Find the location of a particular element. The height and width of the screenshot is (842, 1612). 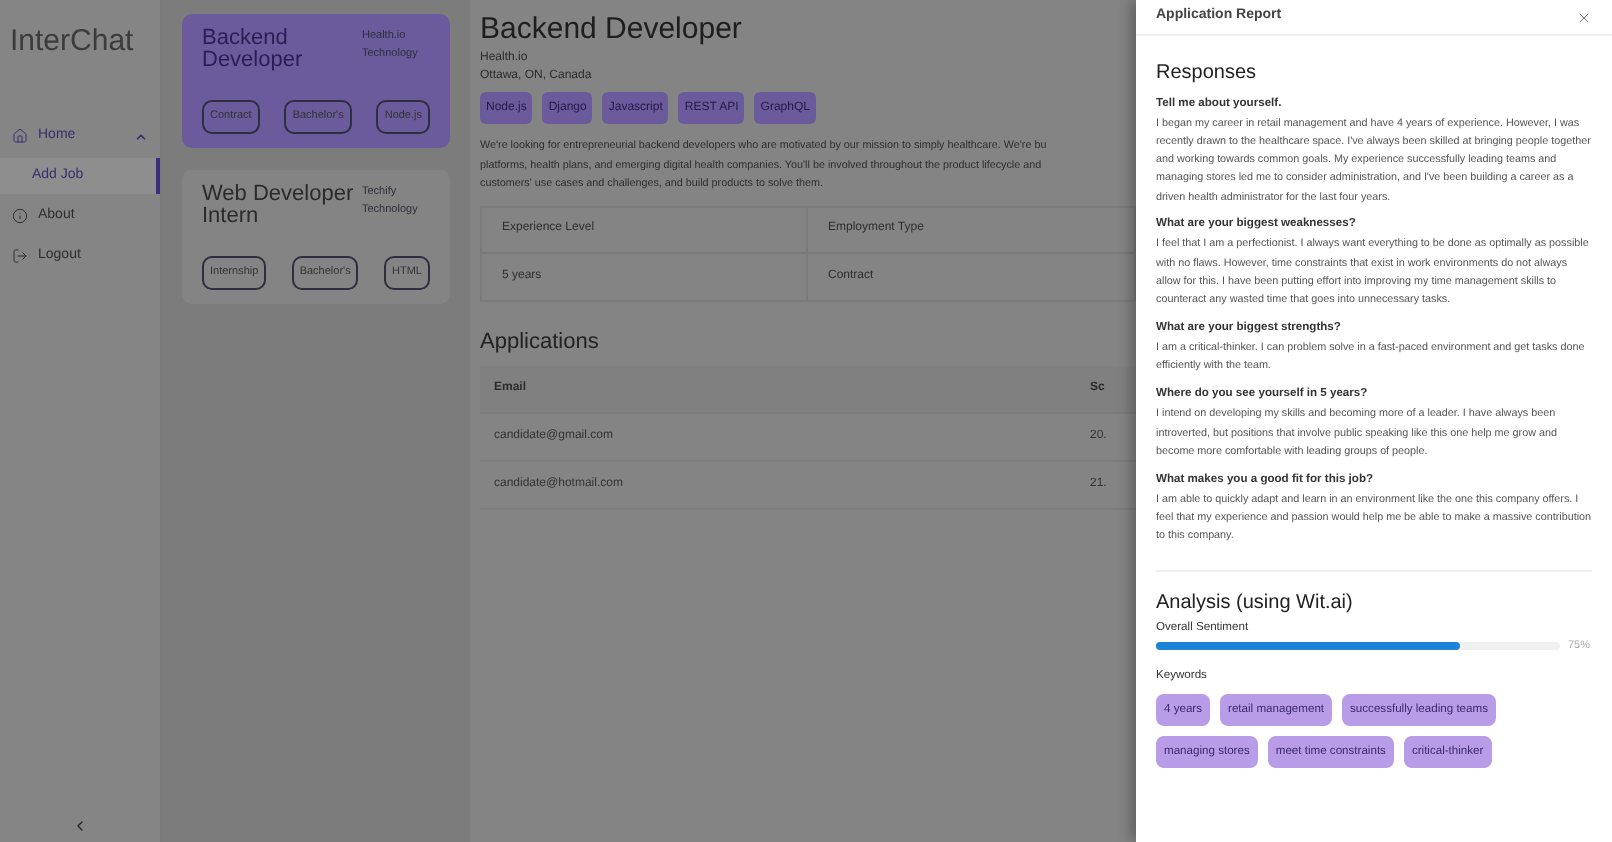

job-card-title: Web Developer Intern is located at coordinates (279, 205).